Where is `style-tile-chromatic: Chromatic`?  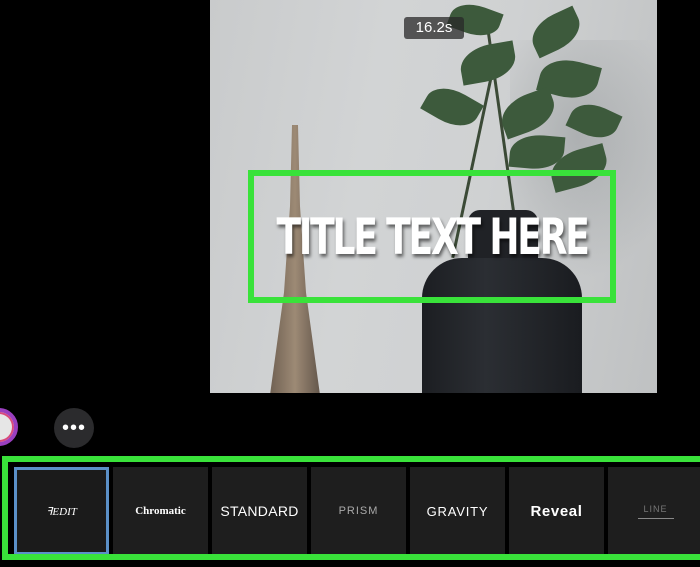
style-tile-chromatic: Chromatic is located at coordinates (160, 510).